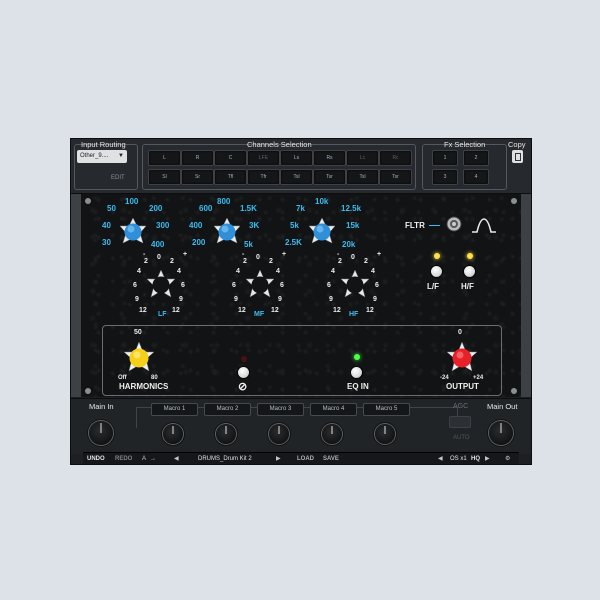  Describe the element at coordinates (278, 271) in the screenshot. I see `mf-gain-tick: 4` at that location.